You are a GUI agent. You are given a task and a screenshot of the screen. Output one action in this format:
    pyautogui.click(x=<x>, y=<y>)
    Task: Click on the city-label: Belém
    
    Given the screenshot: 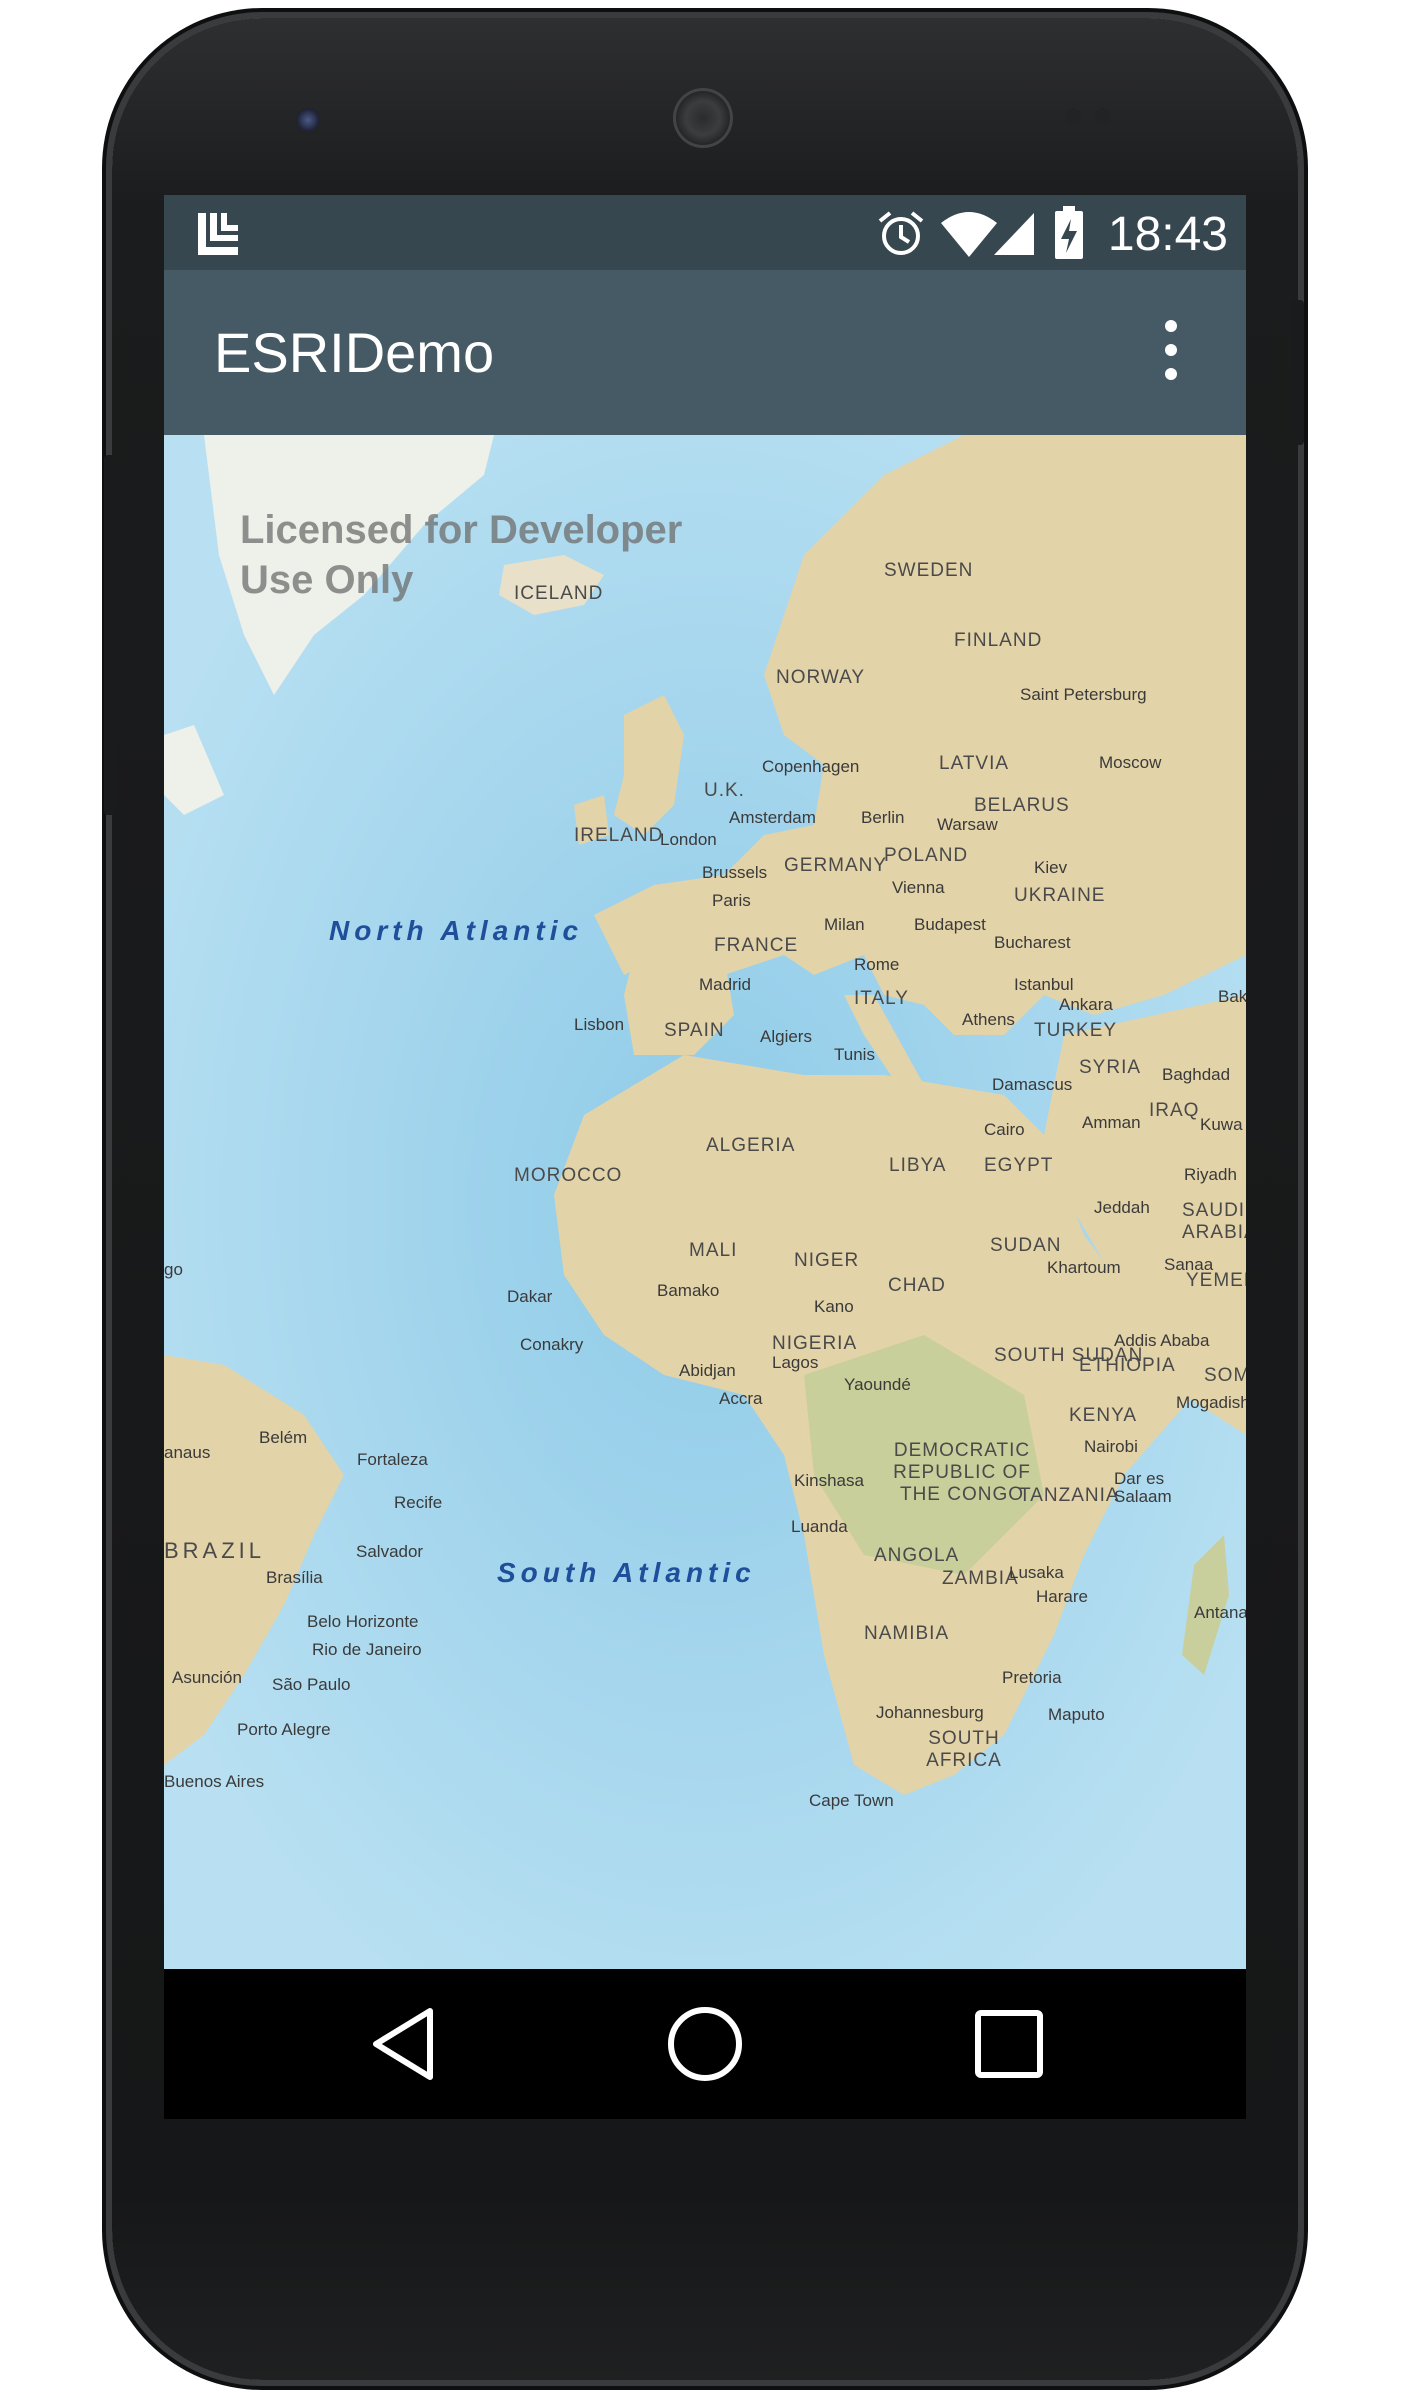 What is the action you would take?
    pyautogui.click(x=283, y=1437)
    